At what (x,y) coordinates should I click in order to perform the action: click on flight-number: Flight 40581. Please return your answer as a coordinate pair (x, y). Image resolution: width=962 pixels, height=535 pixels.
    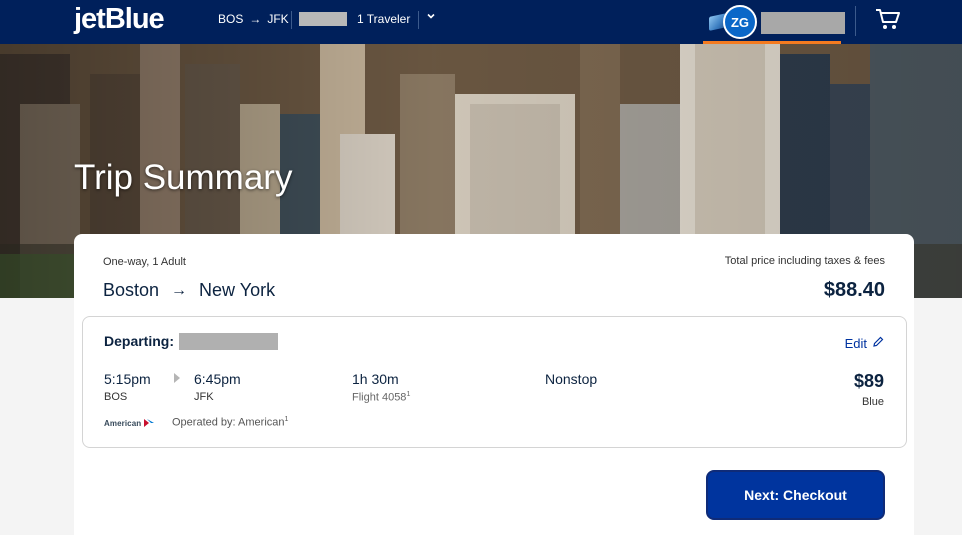
    Looking at the image, I should click on (381, 397).